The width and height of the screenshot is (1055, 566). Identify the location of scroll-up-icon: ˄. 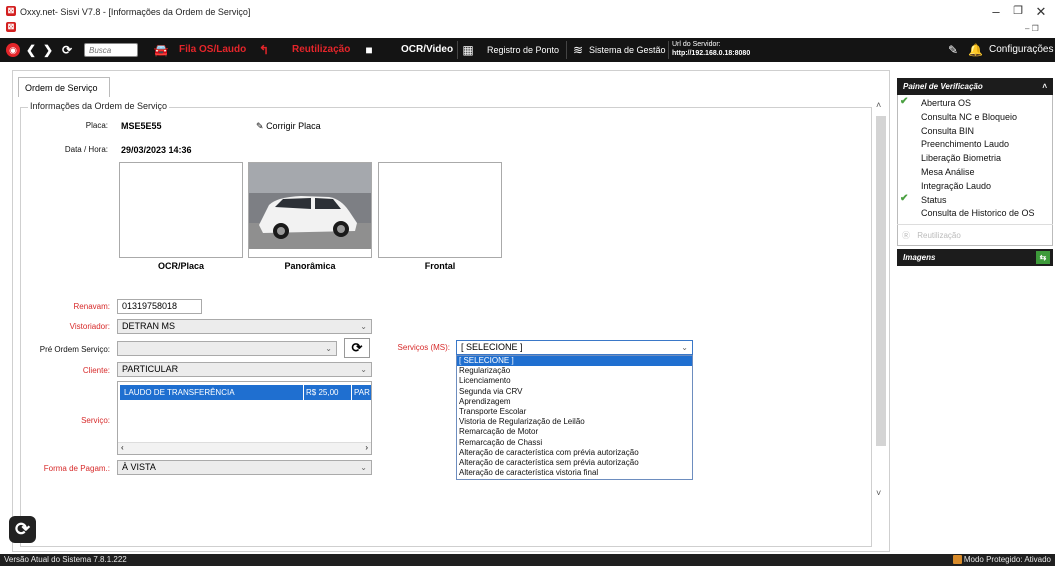
(878, 105).